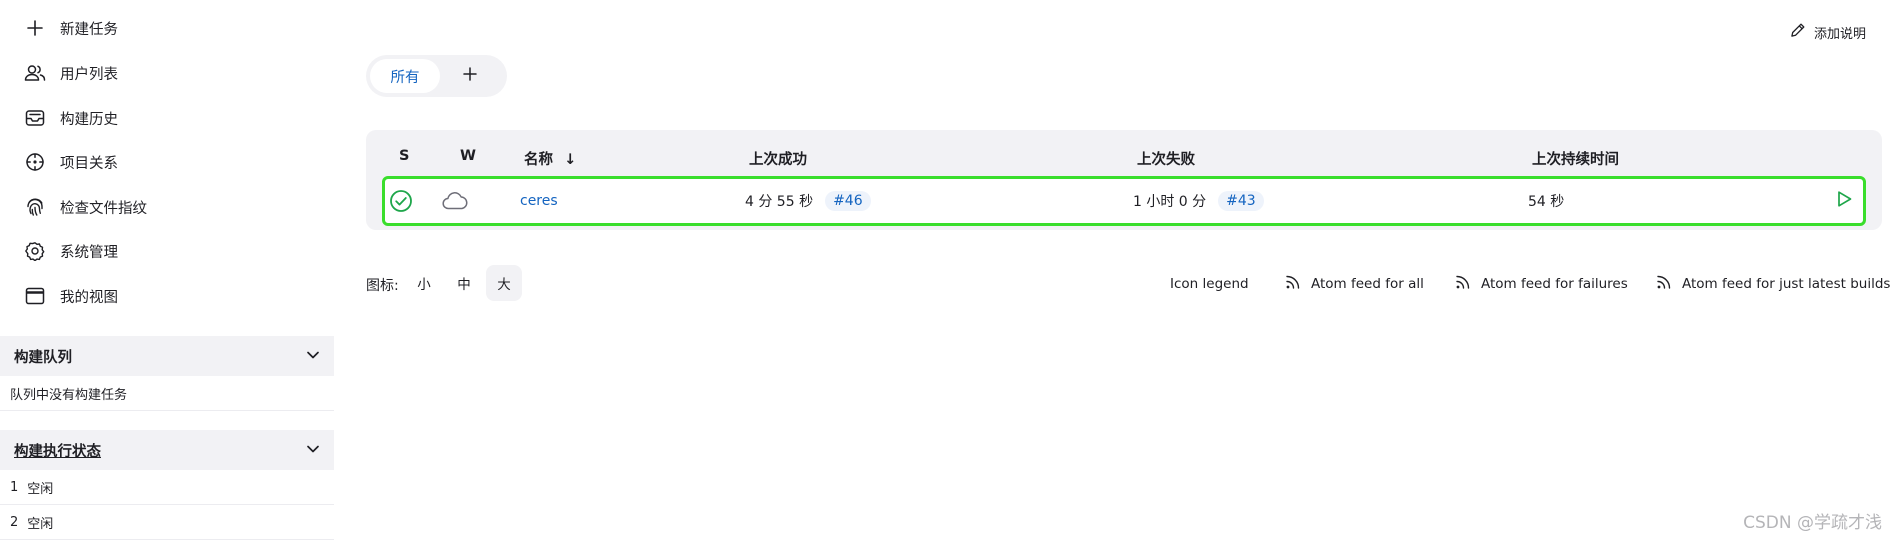  I want to click on tab-all: 所有, so click(405, 76).